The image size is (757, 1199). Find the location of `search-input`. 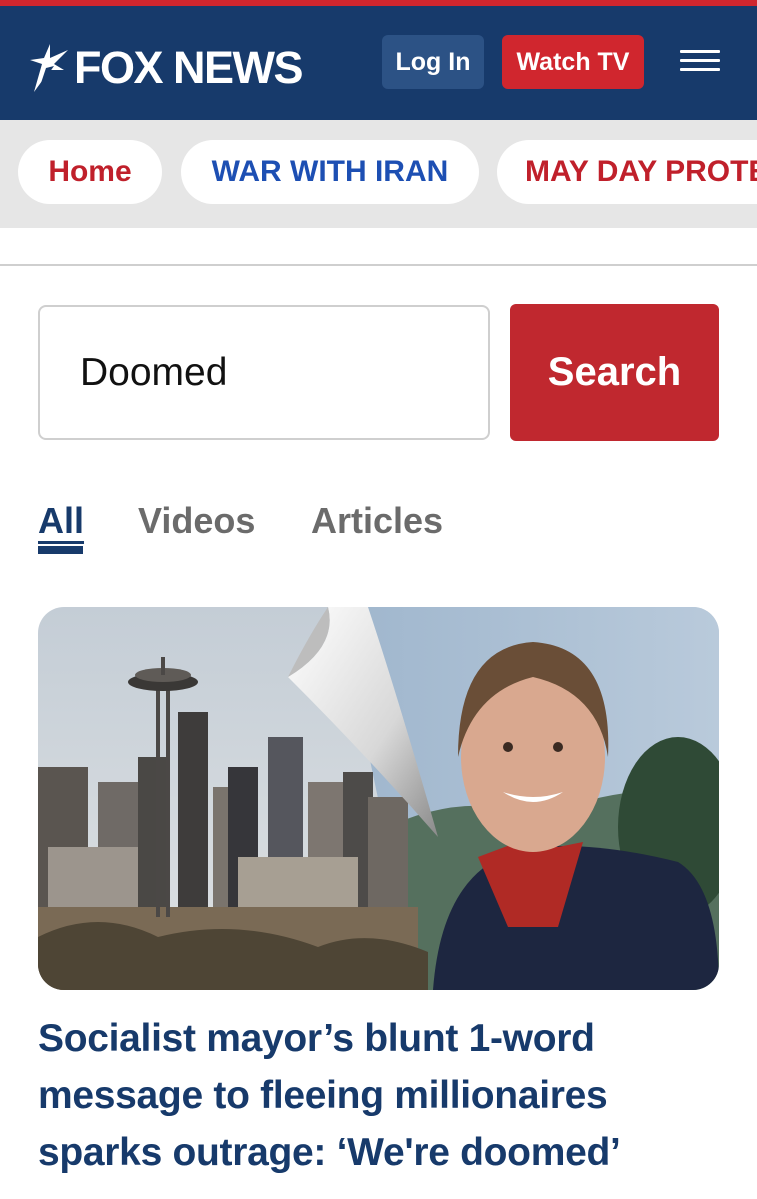

search-input is located at coordinates (264, 372).